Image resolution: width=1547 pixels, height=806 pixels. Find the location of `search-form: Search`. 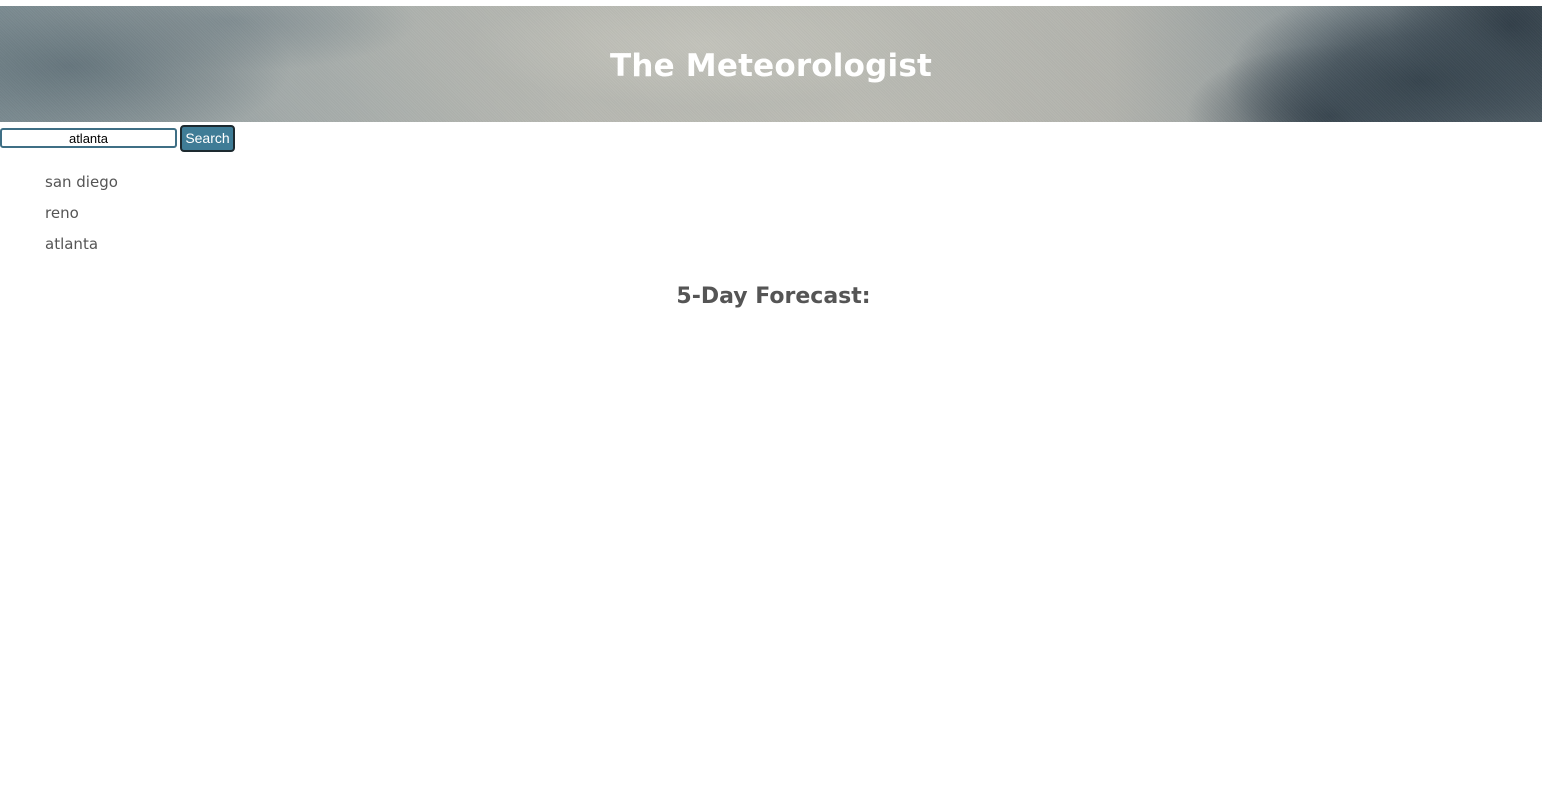

search-form: Search is located at coordinates (117, 138).